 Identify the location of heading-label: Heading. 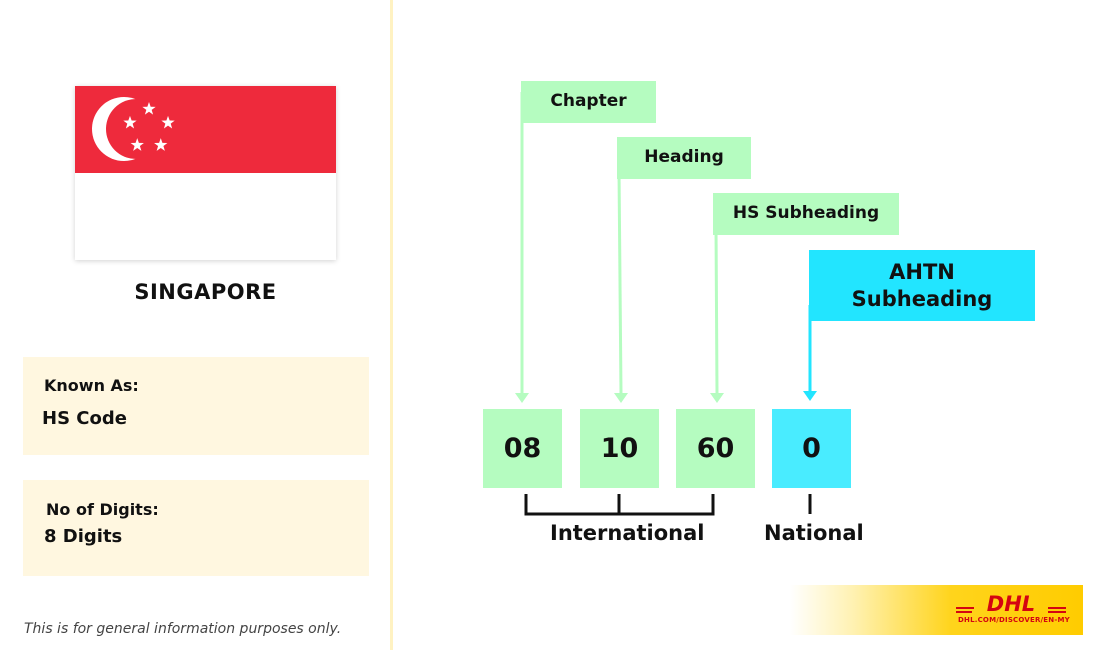
(684, 158).